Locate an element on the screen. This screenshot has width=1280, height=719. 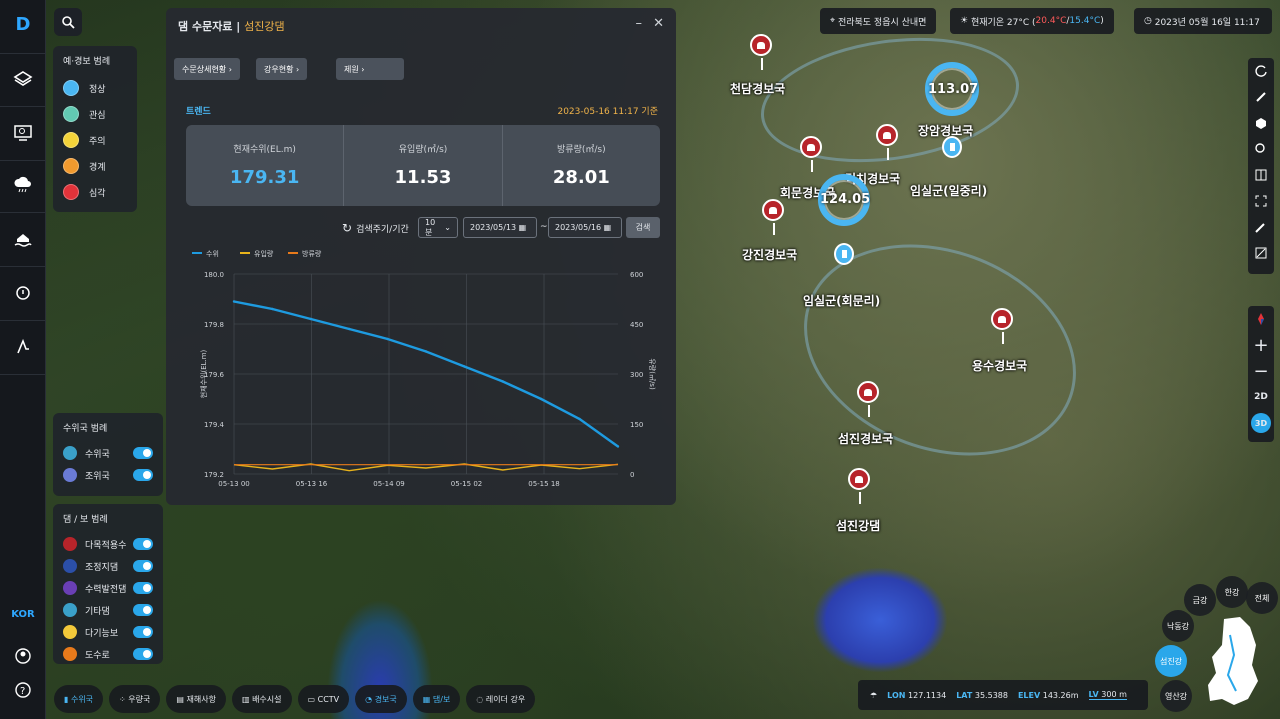
station-legend: 수위국 범례 수위국 조위국 is located at coordinates (108, 454).